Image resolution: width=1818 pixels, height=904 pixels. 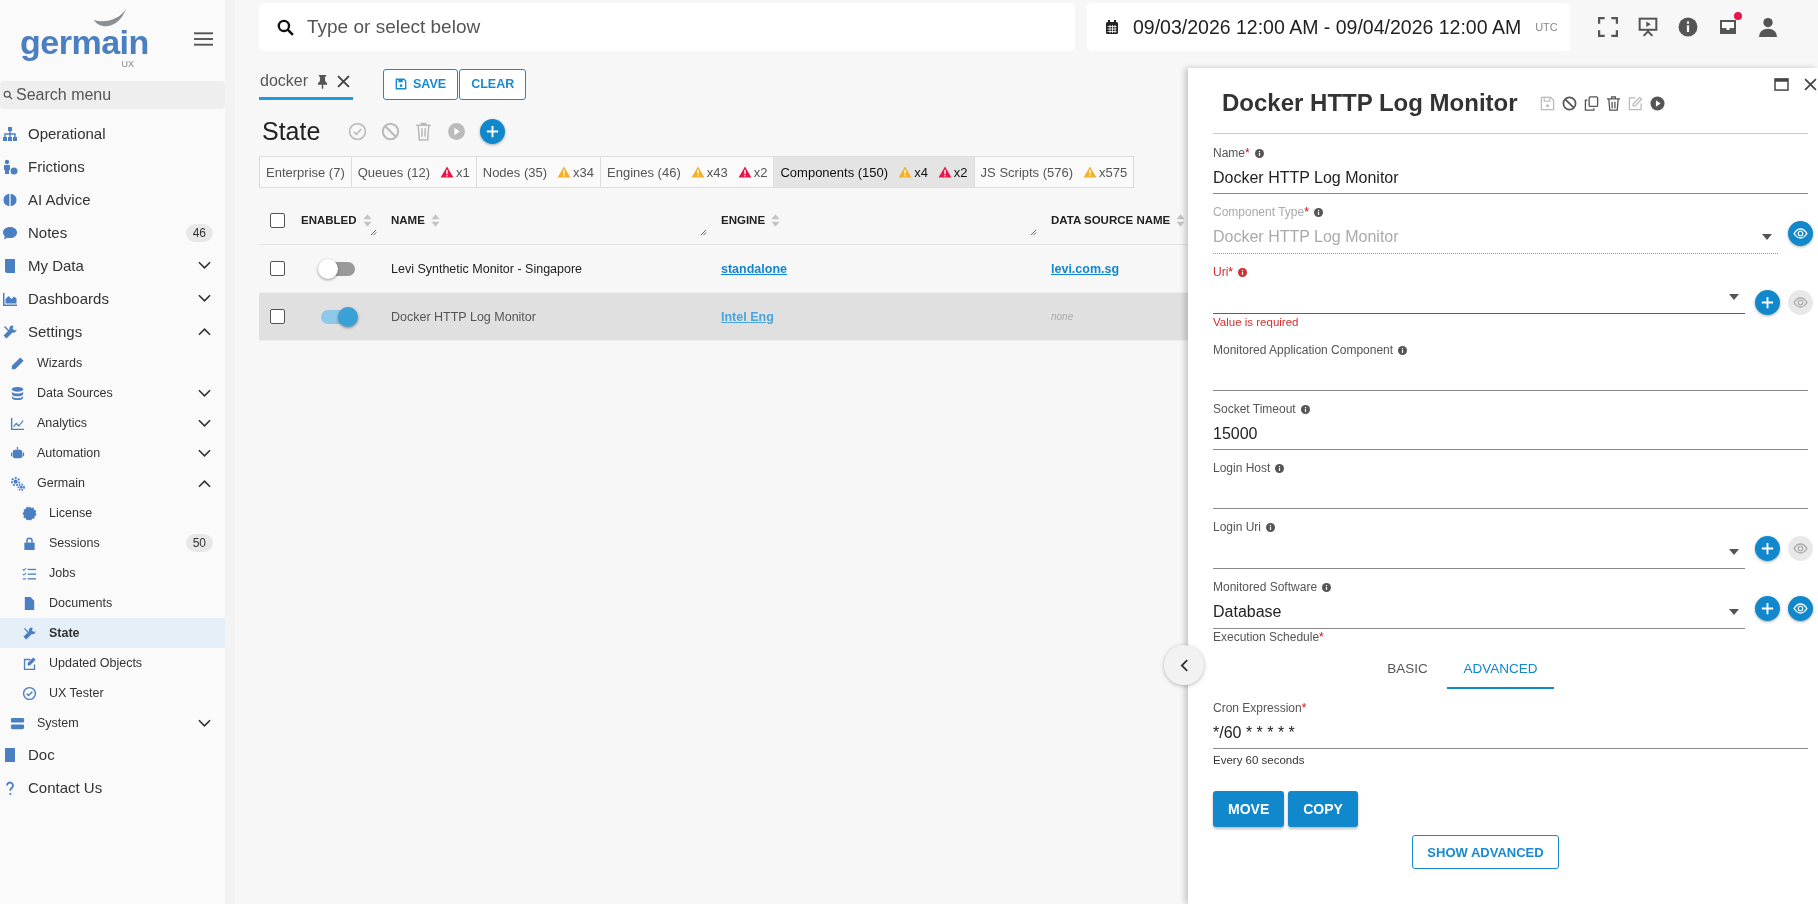 What do you see at coordinates (112, 754) in the screenshot?
I see `sidebar-item: Doc` at bounding box center [112, 754].